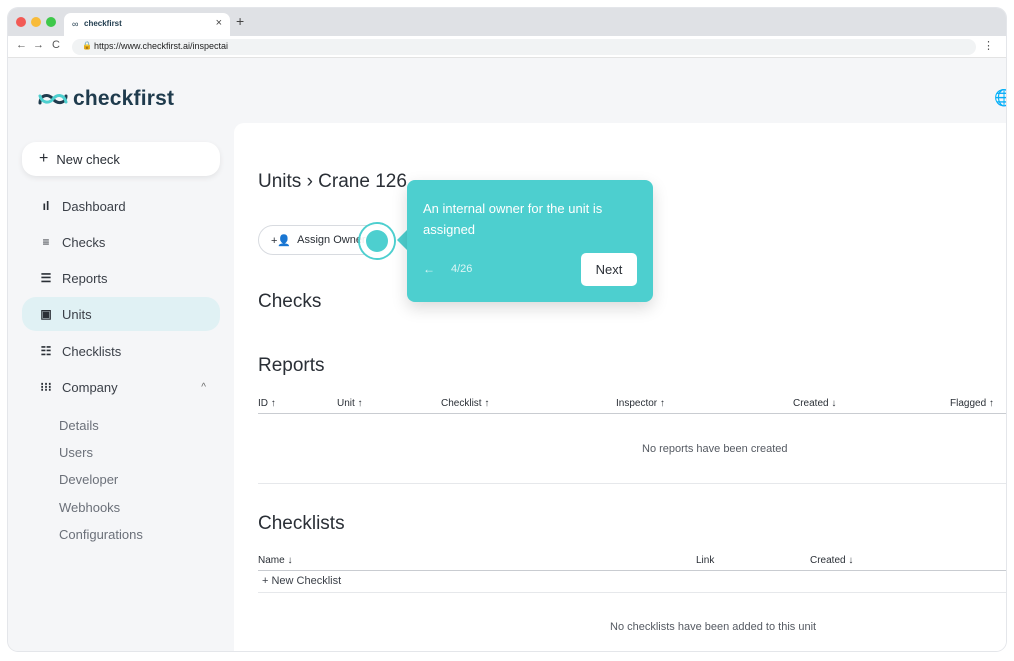 The height and width of the screenshot is (661, 1014). I want to click on browser-tab: ∞ checkfirst ×, so click(147, 24).